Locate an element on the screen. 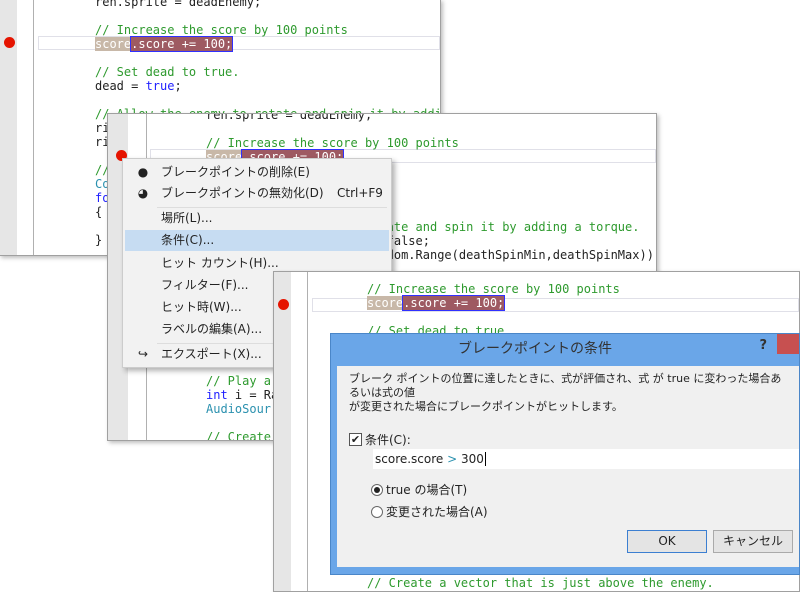 The height and width of the screenshot is (592, 800). condition-checkbox: ✔ 条件(C): is located at coordinates (380, 439).